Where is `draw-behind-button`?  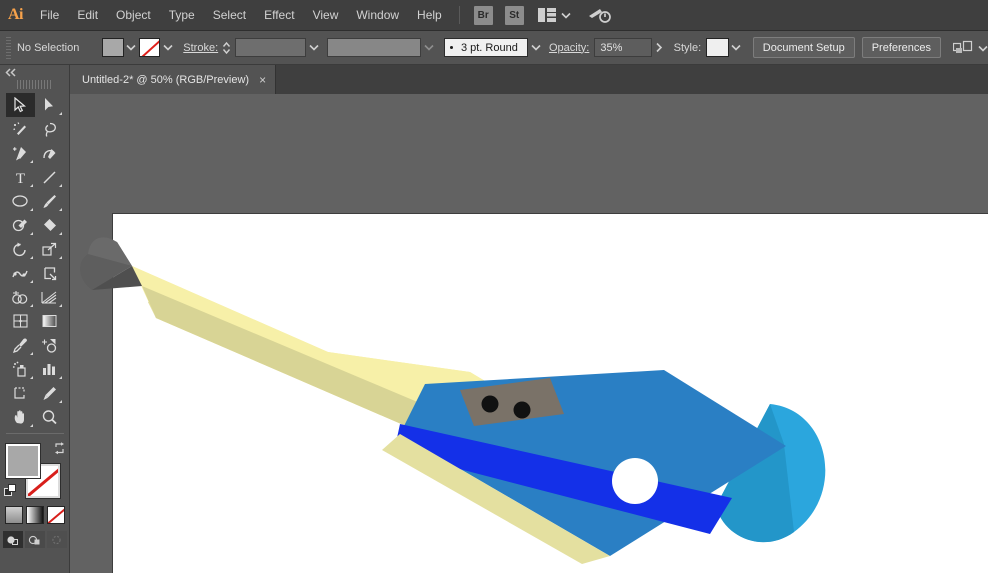 draw-behind-button is located at coordinates (34, 539).